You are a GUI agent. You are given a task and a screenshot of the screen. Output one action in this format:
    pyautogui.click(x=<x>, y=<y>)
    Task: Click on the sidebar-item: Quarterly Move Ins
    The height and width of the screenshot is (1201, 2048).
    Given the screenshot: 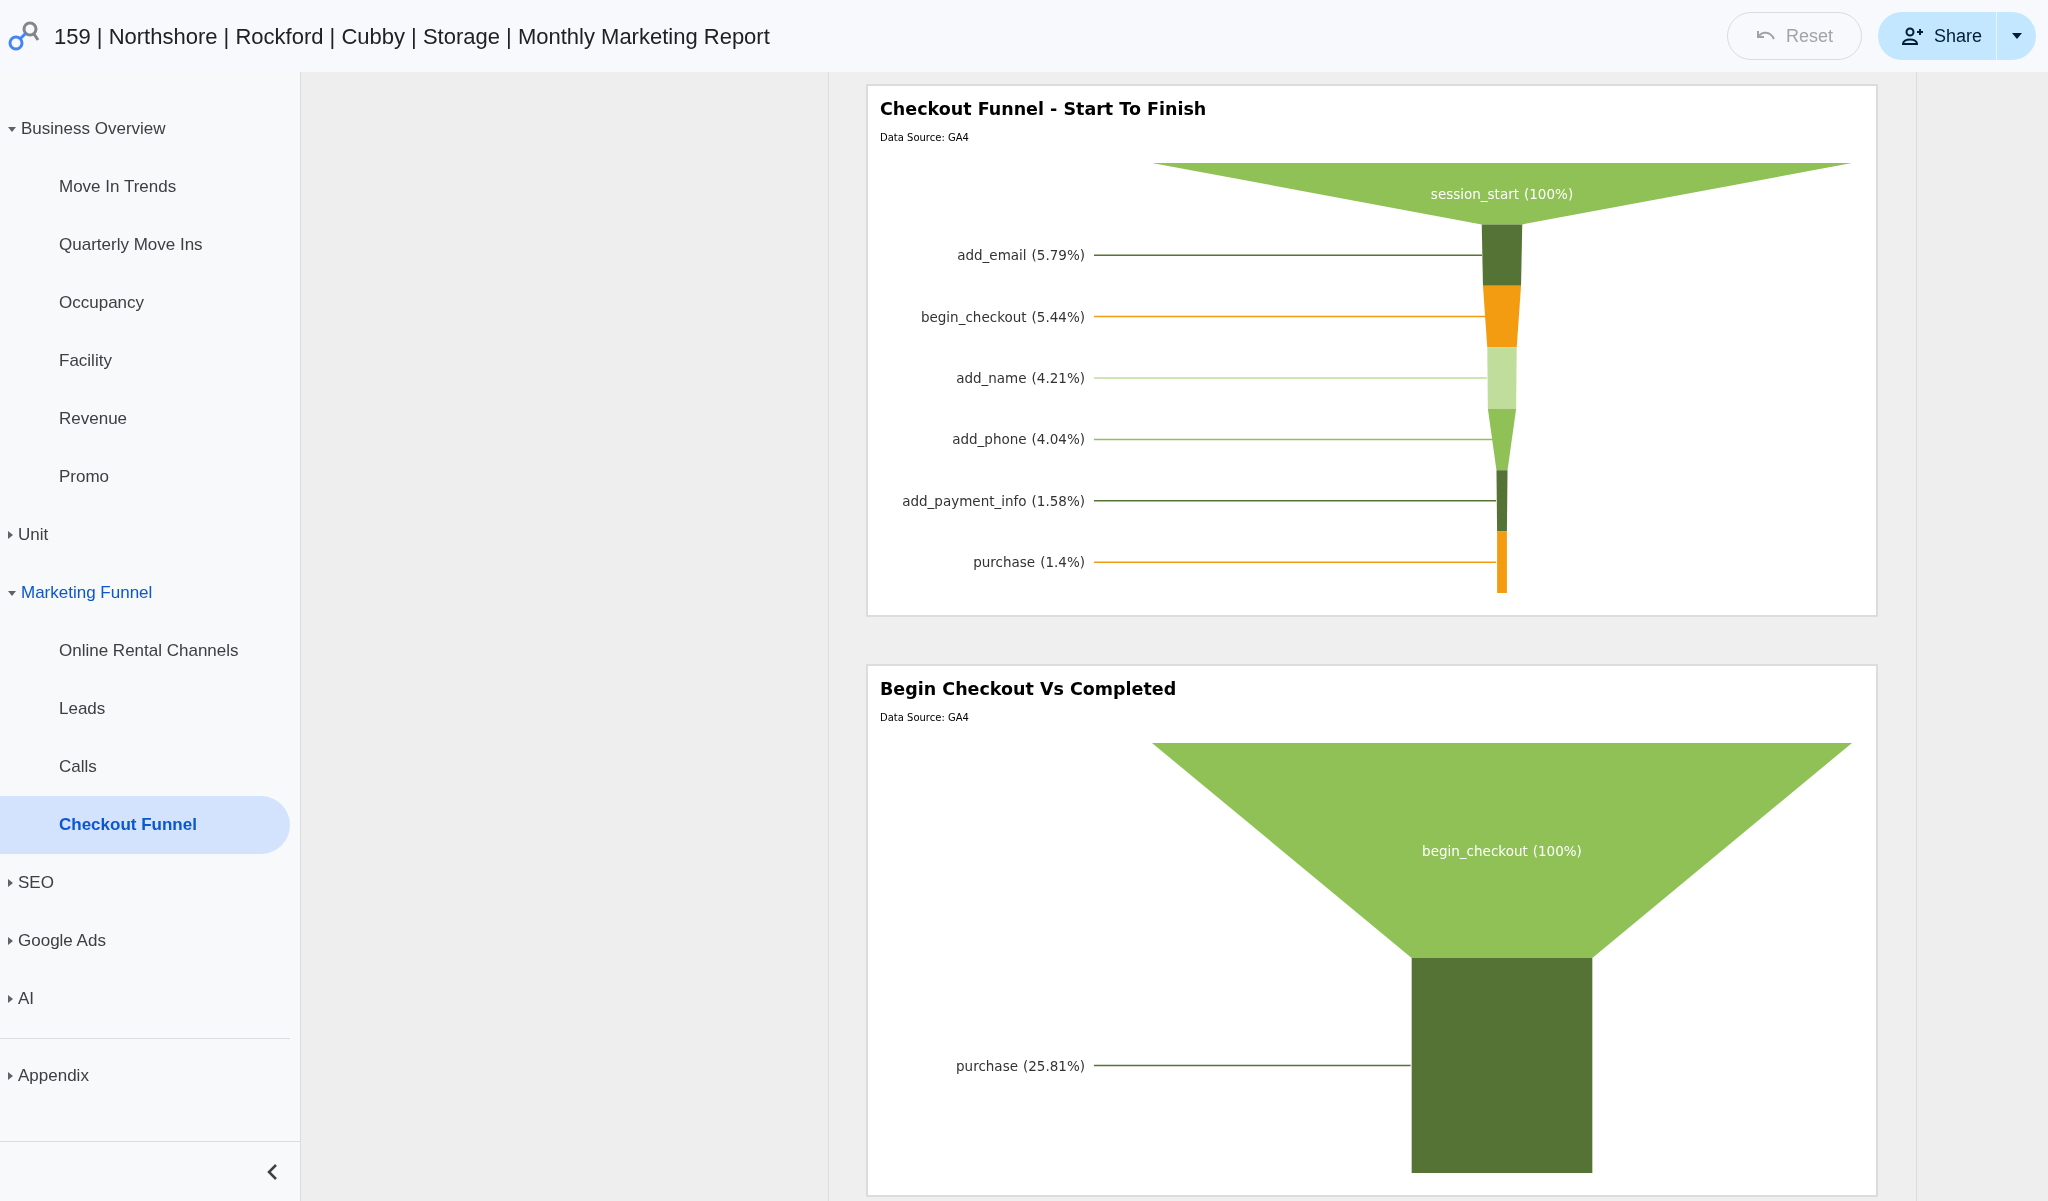 What is the action you would take?
    pyautogui.click(x=145, y=245)
    